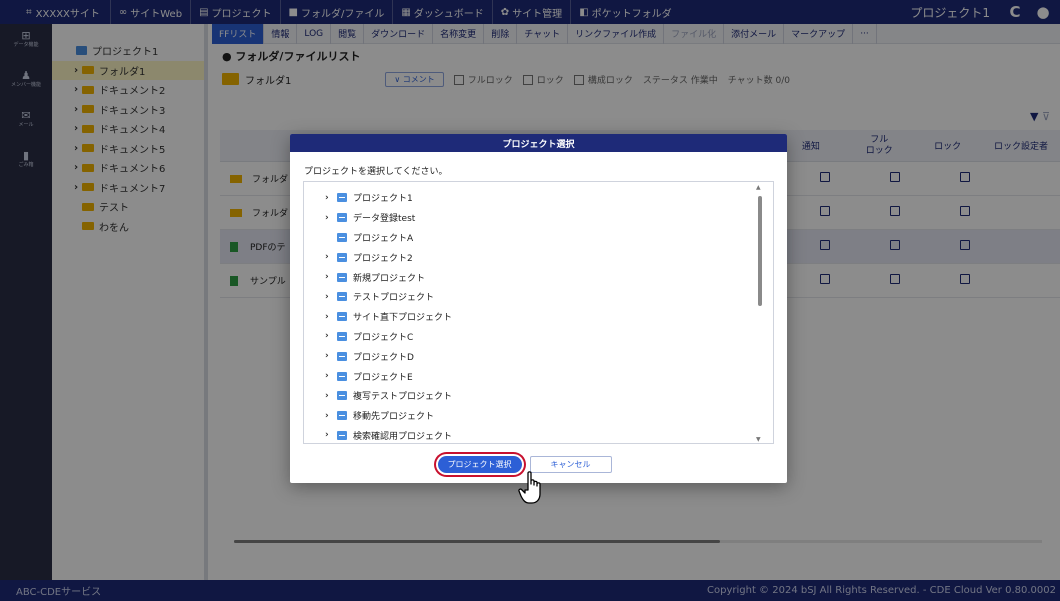 The height and width of the screenshot is (601, 1060). I want to click on project-item: › 検索確認用プロジェクト, so click(538, 434).